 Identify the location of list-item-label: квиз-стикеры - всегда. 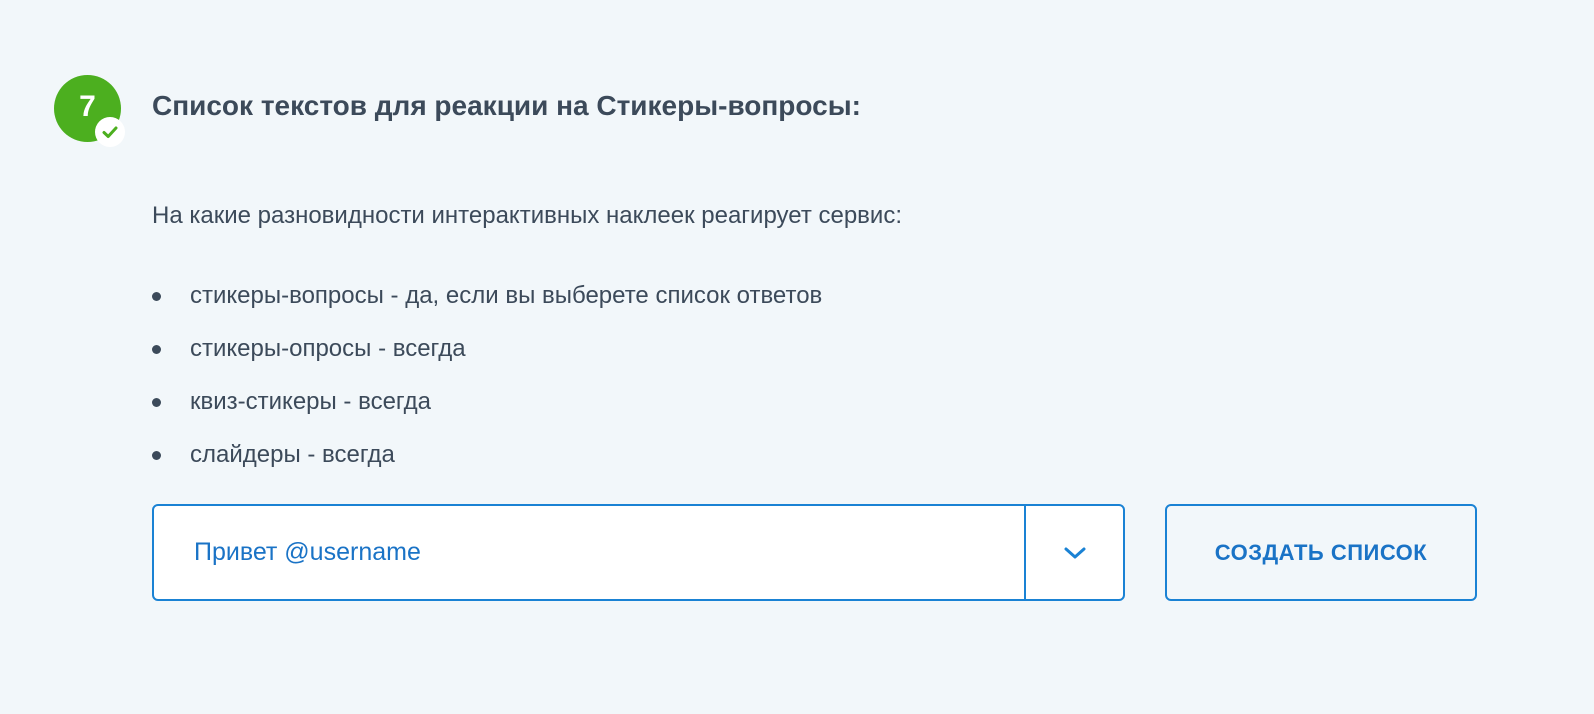
(310, 401).